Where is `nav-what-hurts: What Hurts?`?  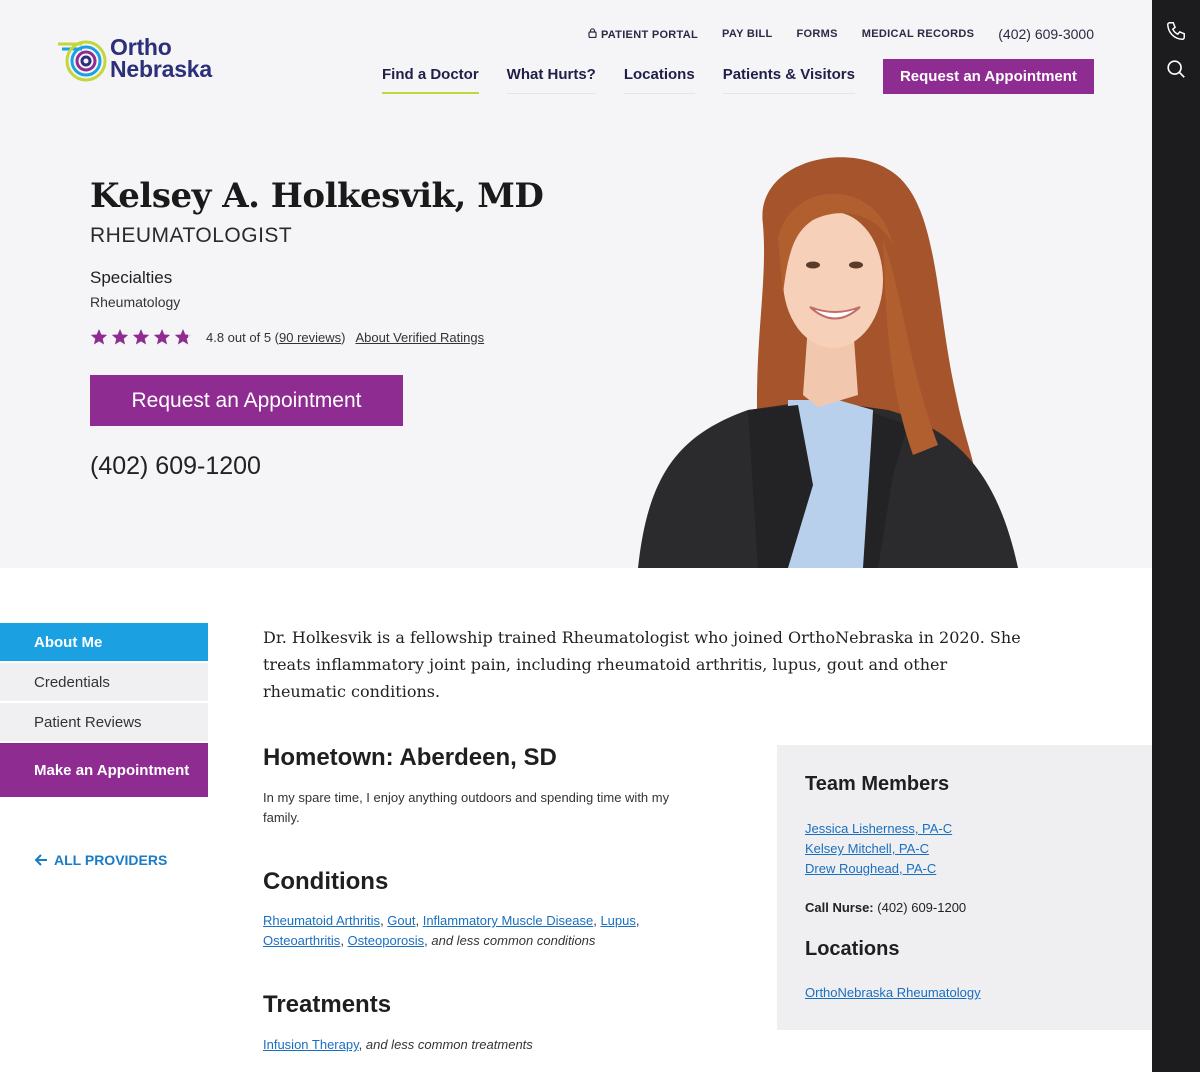 nav-what-hurts: What Hurts? is located at coordinates (551, 76).